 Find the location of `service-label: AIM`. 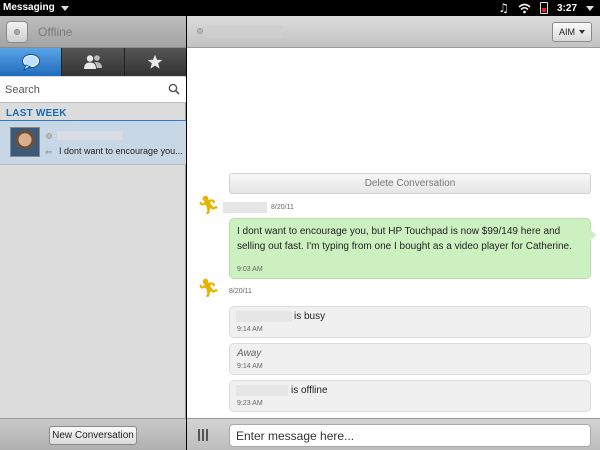

service-label: AIM is located at coordinates (566, 32).